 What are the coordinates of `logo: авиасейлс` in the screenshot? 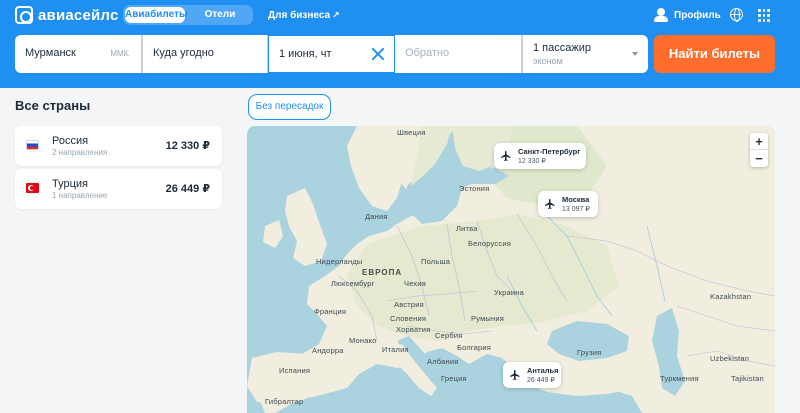 It's located at (67, 15).